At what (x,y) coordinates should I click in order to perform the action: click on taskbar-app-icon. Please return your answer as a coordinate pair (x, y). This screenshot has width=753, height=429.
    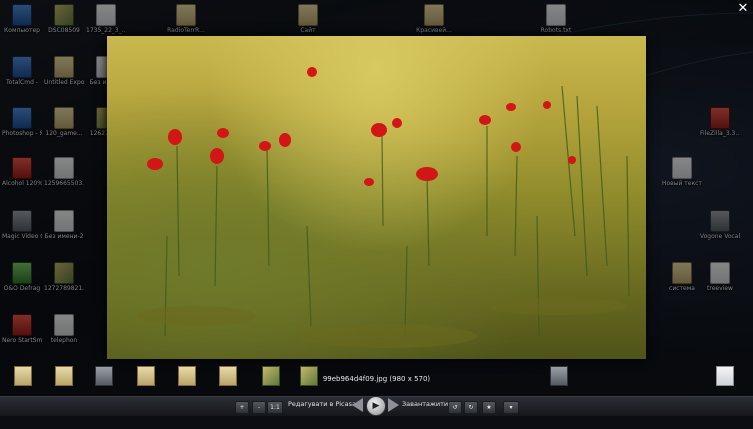
    Looking at the image, I should click on (559, 376).